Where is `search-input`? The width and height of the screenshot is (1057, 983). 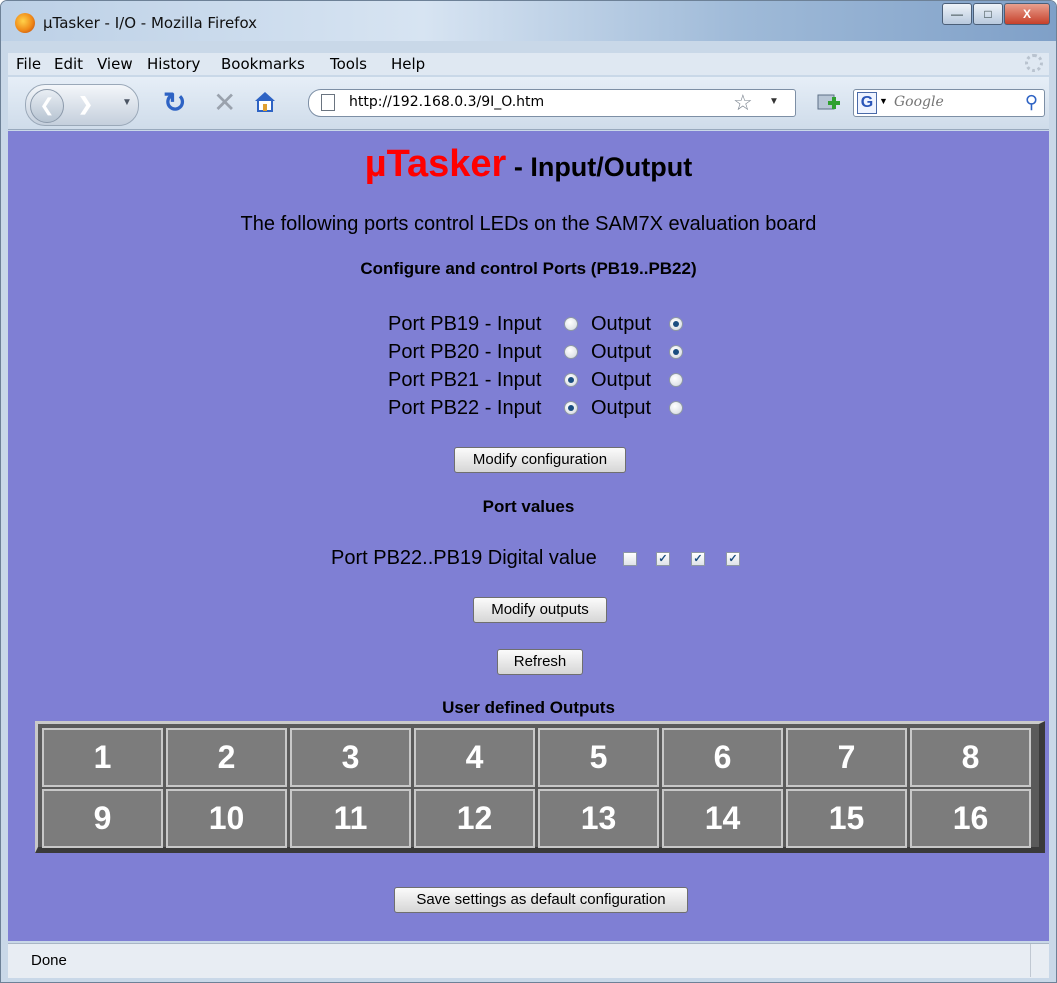 search-input is located at coordinates (949, 102).